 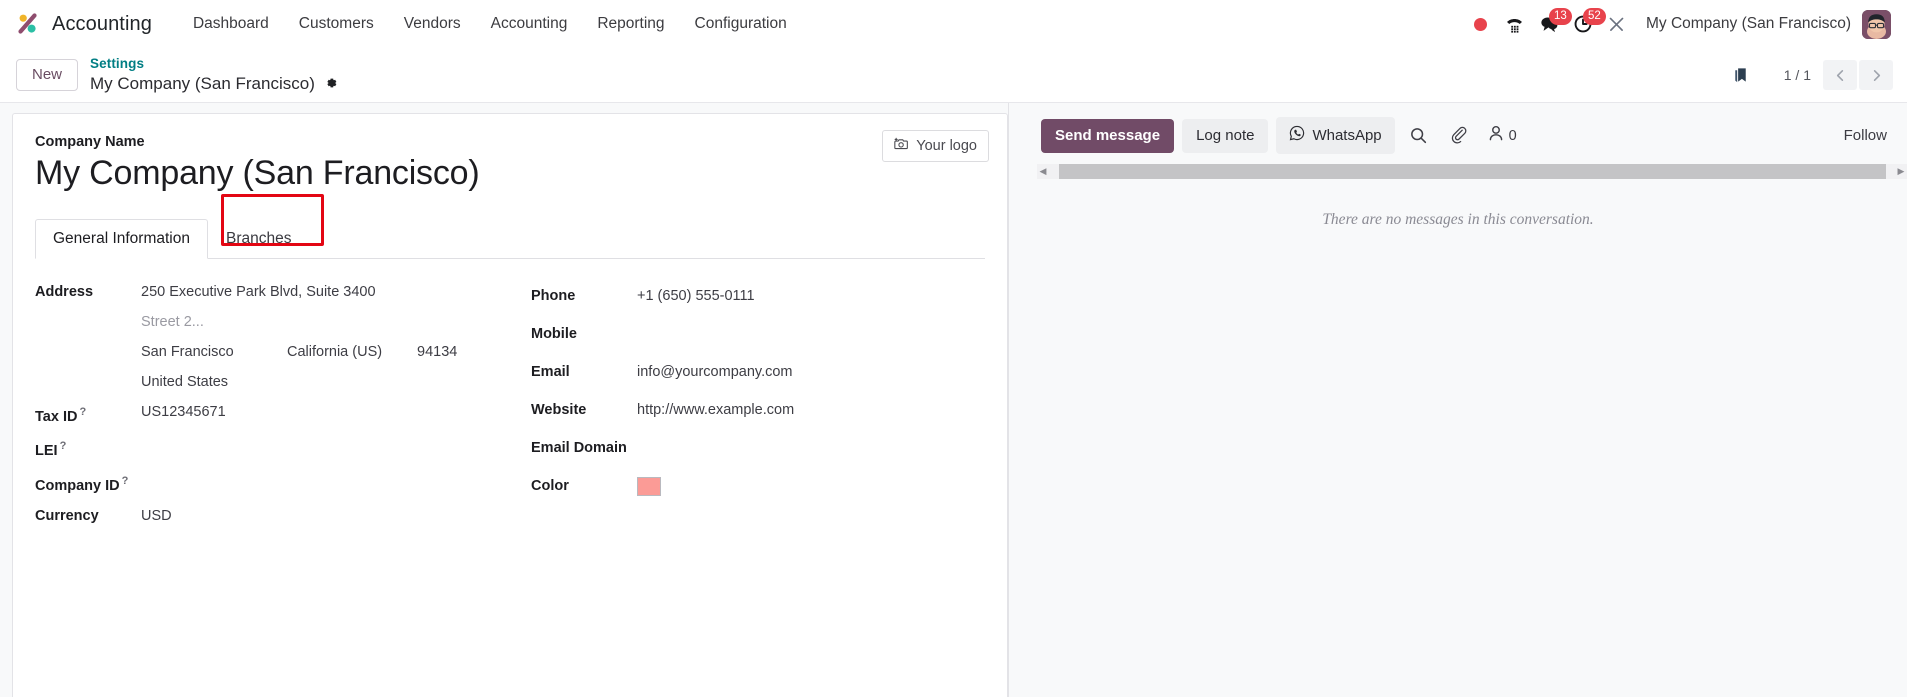 What do you see at coordinates (437, 352) in the screenshot?
I see `zip-input: 94134` at bounding box center [437, 352].